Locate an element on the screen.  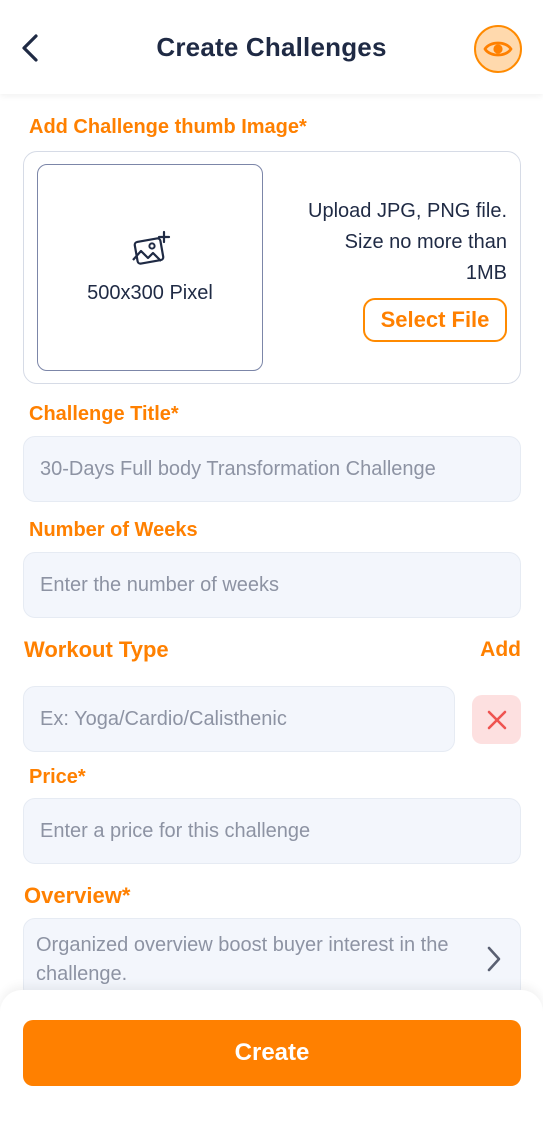
add-image-icon is located at coordinates (151, 247).